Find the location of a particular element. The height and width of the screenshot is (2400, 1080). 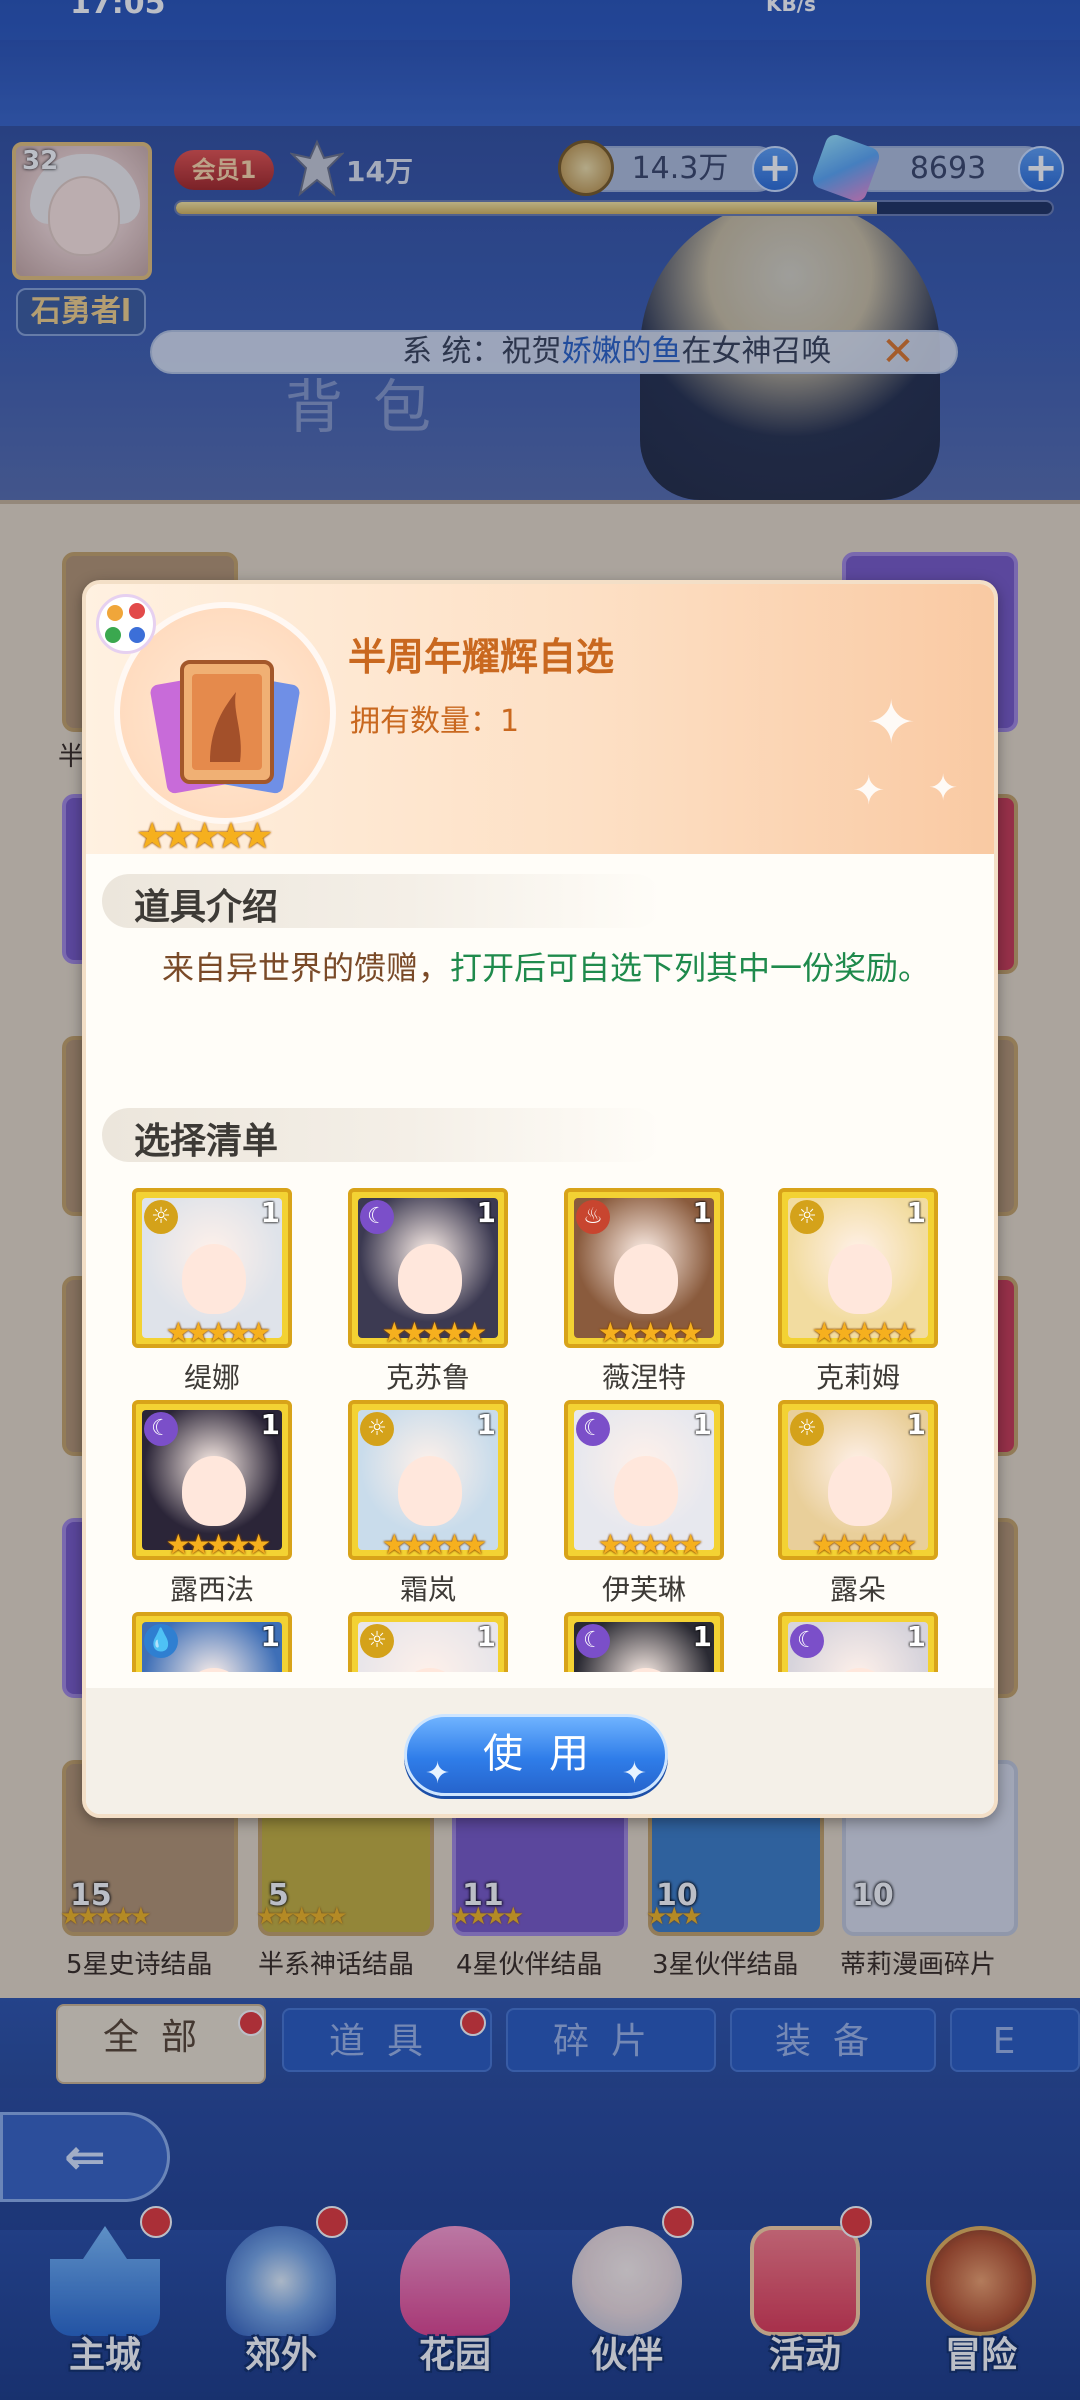

hero-name: 霜岚 is located at coordinates (427, 1589).